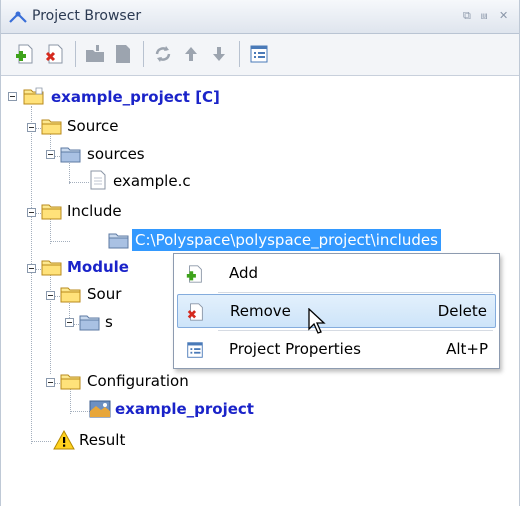 This screenshot has width=529, height=506. I want to click on refresh-button, so click(163, 54).